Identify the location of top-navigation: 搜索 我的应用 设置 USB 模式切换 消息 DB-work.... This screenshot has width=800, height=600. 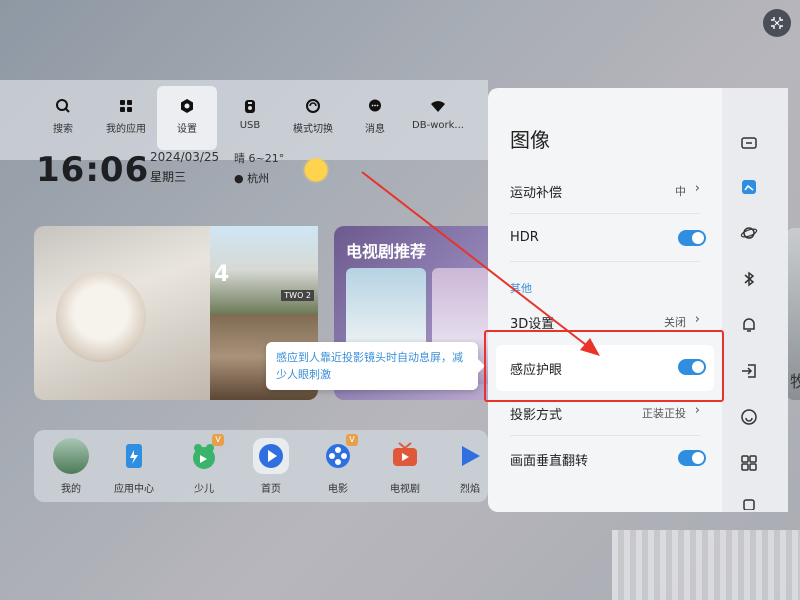
(244, 120).